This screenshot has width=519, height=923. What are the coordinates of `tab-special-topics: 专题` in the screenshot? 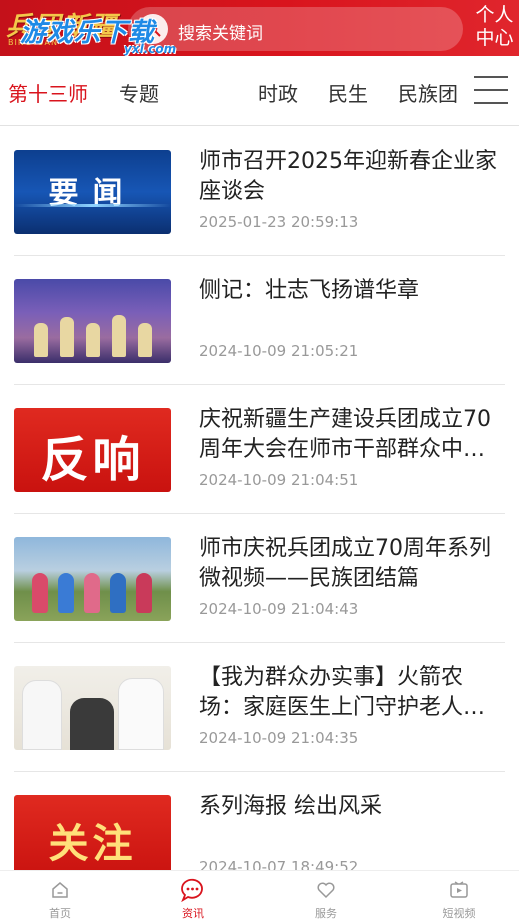 It's located at (139, 92).